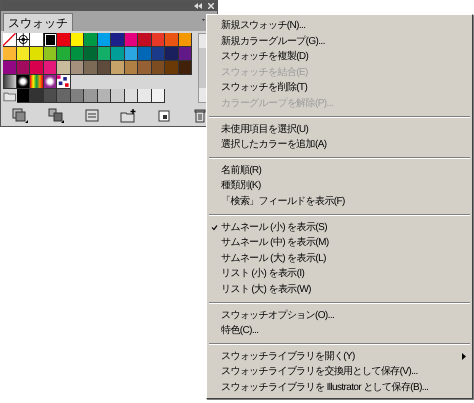 Image resolution: width=474 pixels, height=403 pixels. Describe the element at coordinates (339, 258) in the screenshot. I see `menu-item: サムネール (大) を表示(L)` at that location.